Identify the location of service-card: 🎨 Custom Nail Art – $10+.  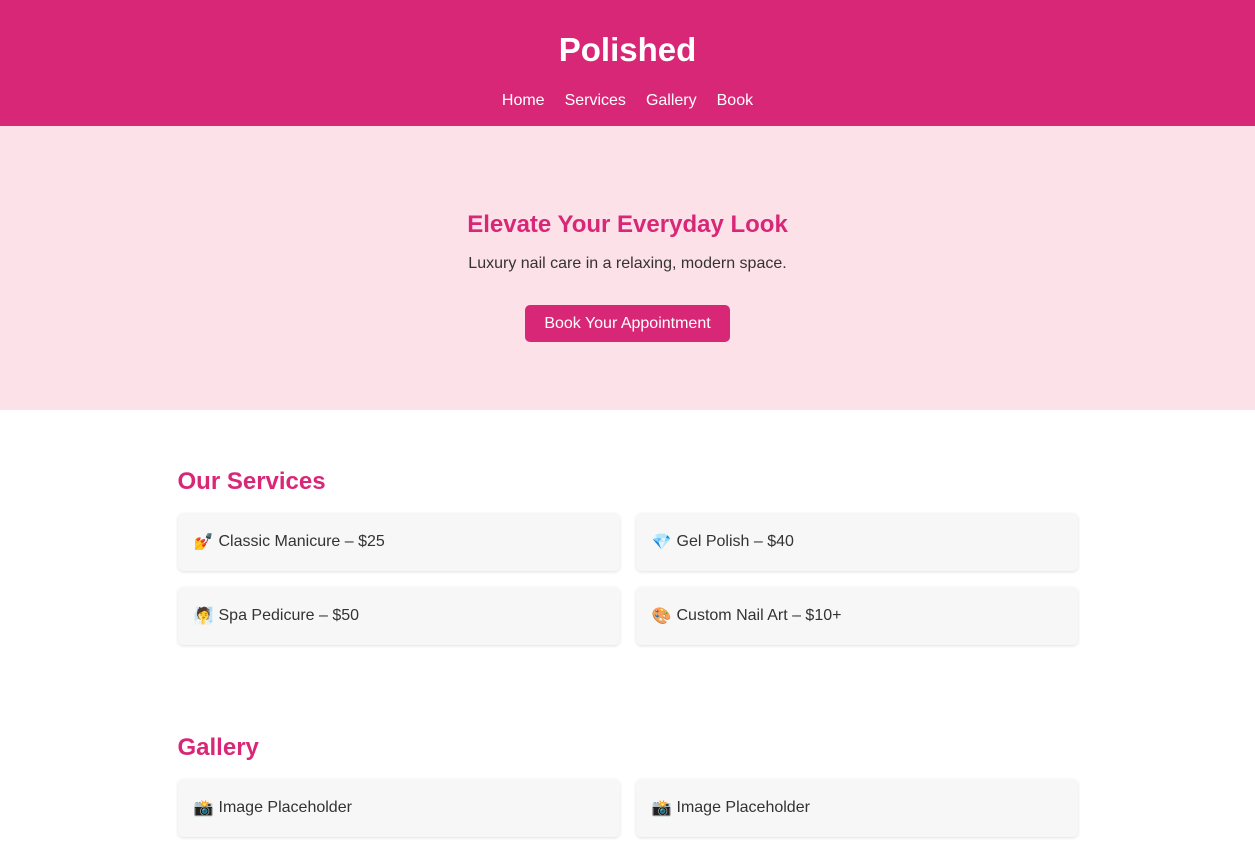
(856, 616).